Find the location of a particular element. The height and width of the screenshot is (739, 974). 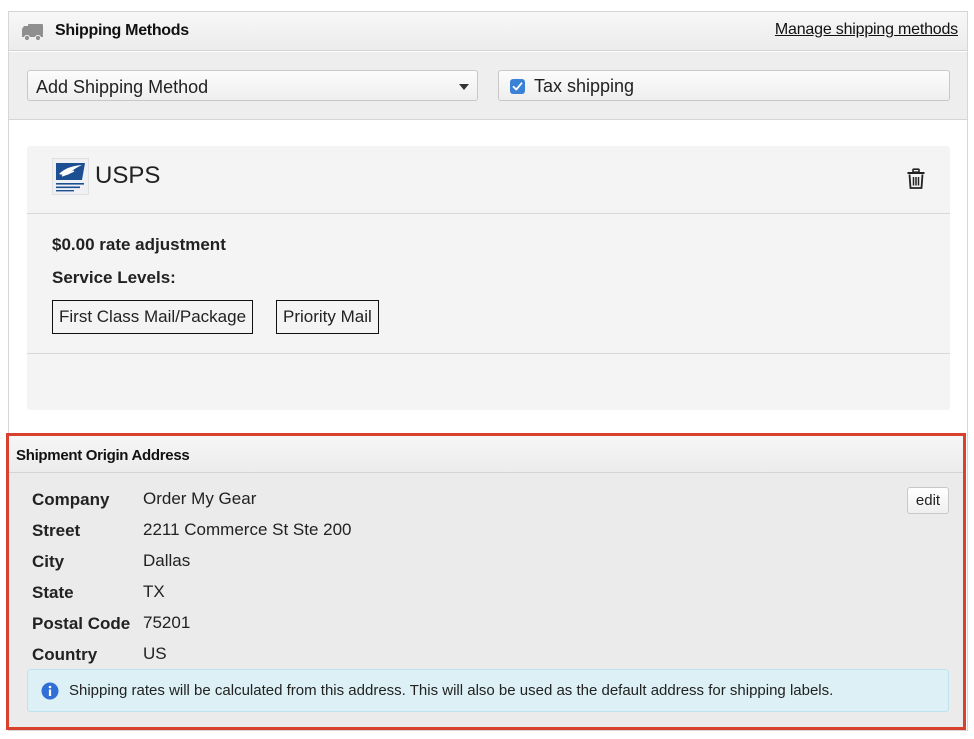

service-levels-label: Service Levels: is located at coordinates (114, 277).